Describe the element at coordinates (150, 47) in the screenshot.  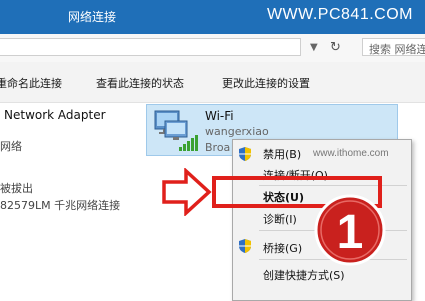
I see `address-input` at that location.